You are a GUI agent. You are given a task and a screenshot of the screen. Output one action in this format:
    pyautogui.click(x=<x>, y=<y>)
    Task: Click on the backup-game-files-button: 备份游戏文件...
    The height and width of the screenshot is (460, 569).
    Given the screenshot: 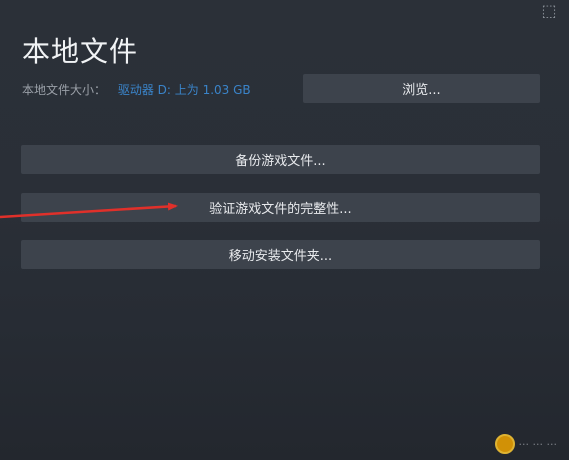 What is the action you would take?
    pyautogui.click(x=280, y=159)
    